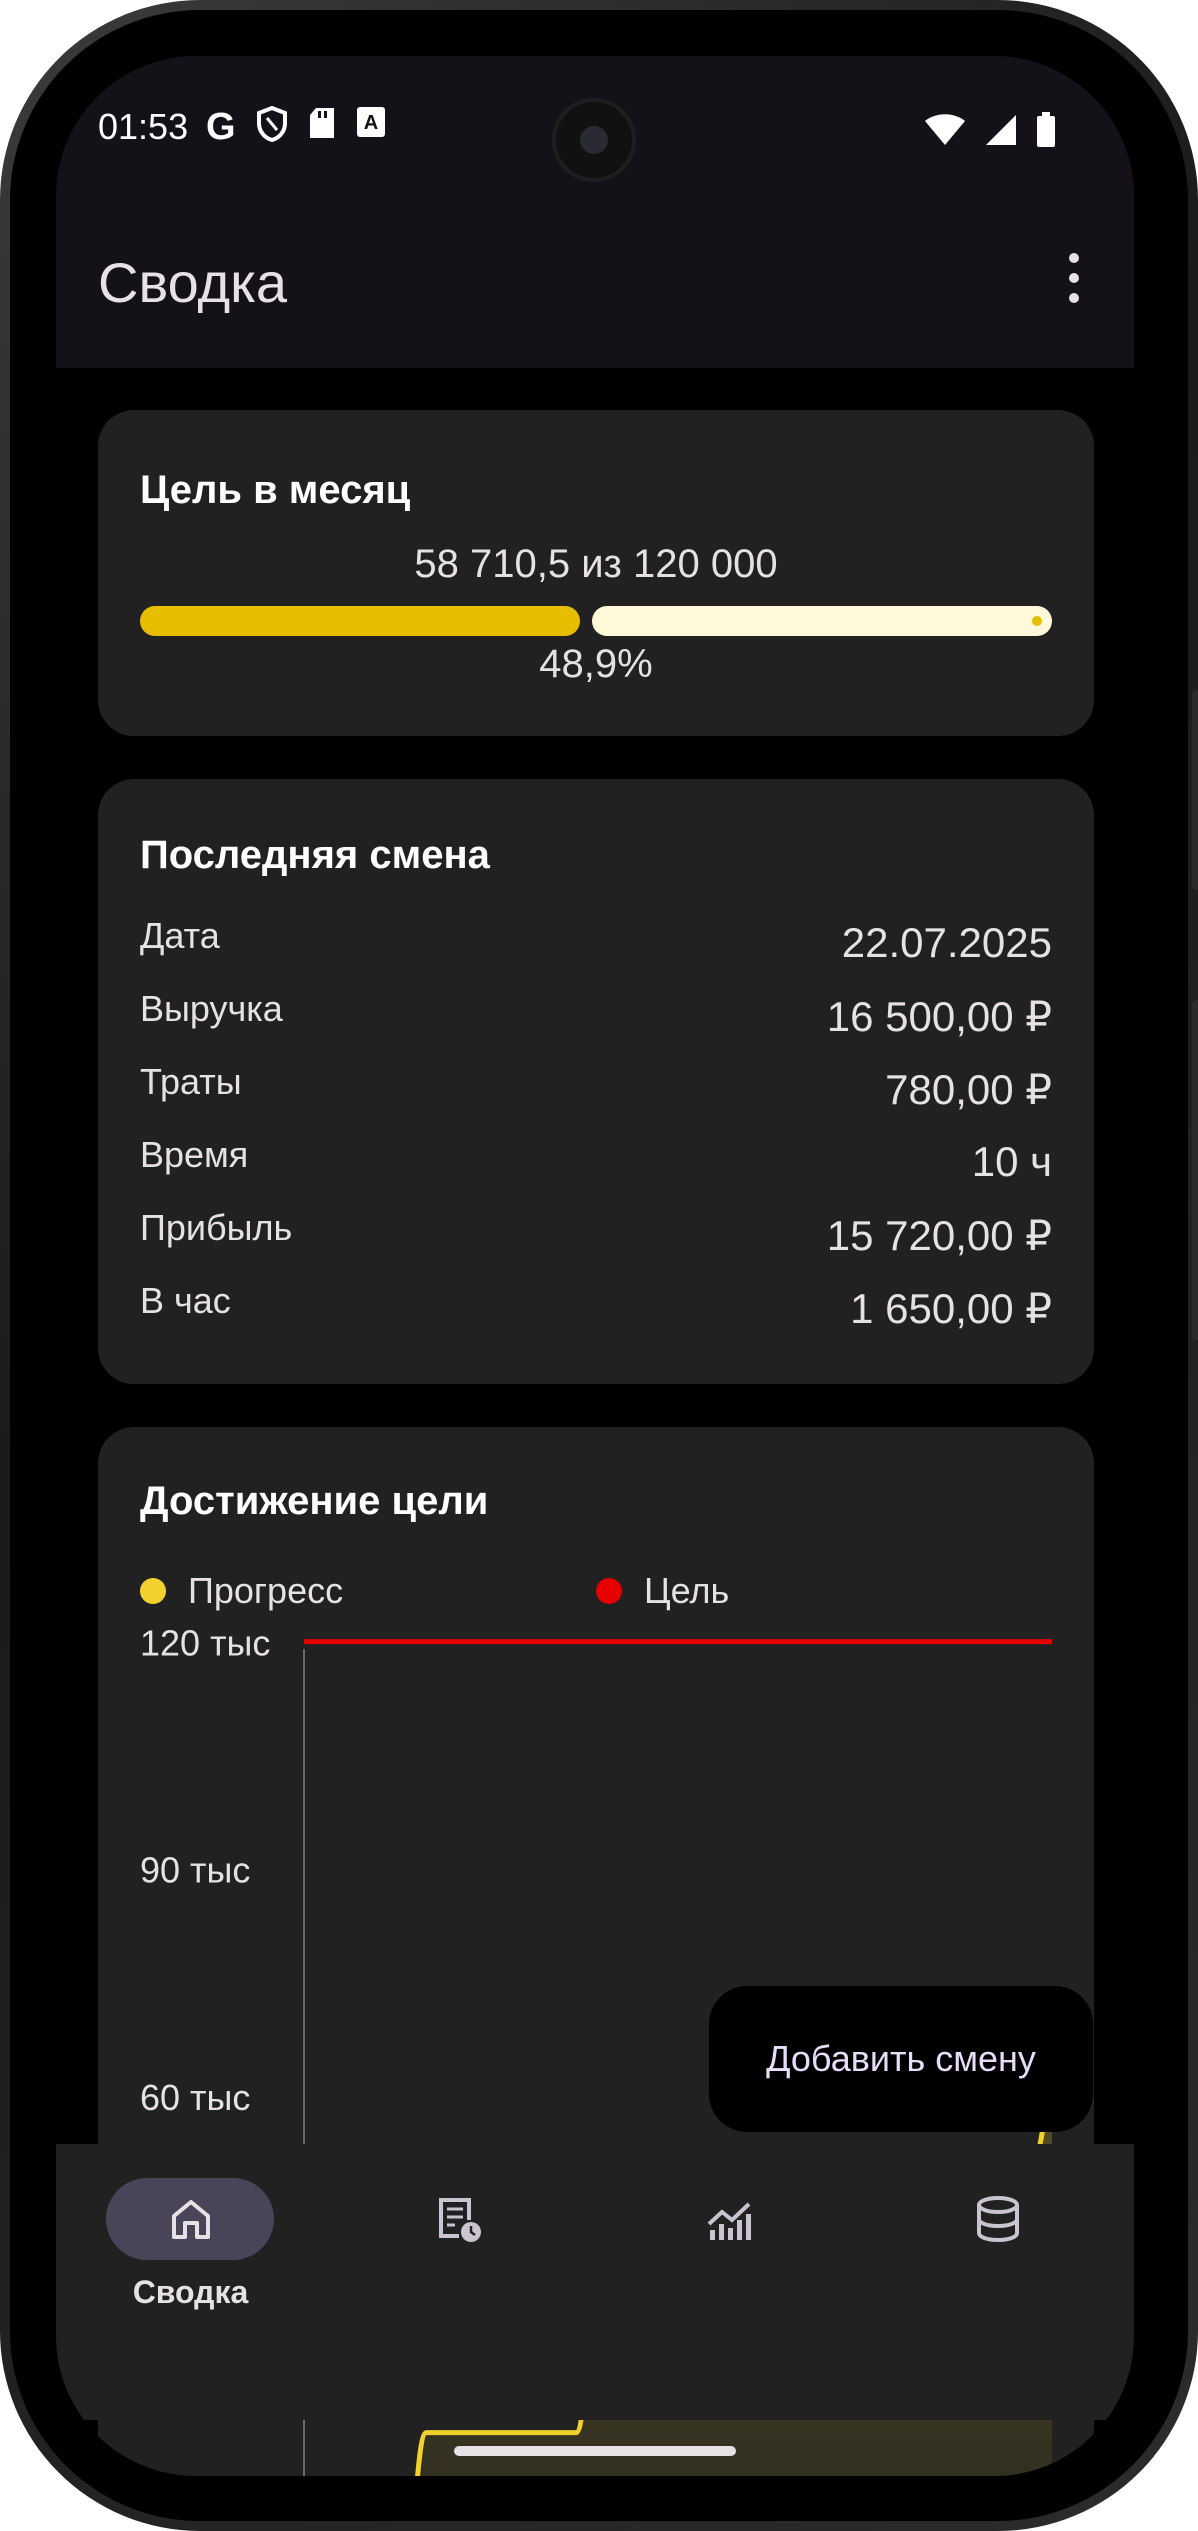  What do you see at coordinates (822, 621) in the screenshot?
I see `progress-bar-remaining` at bounding box center [822, 621].